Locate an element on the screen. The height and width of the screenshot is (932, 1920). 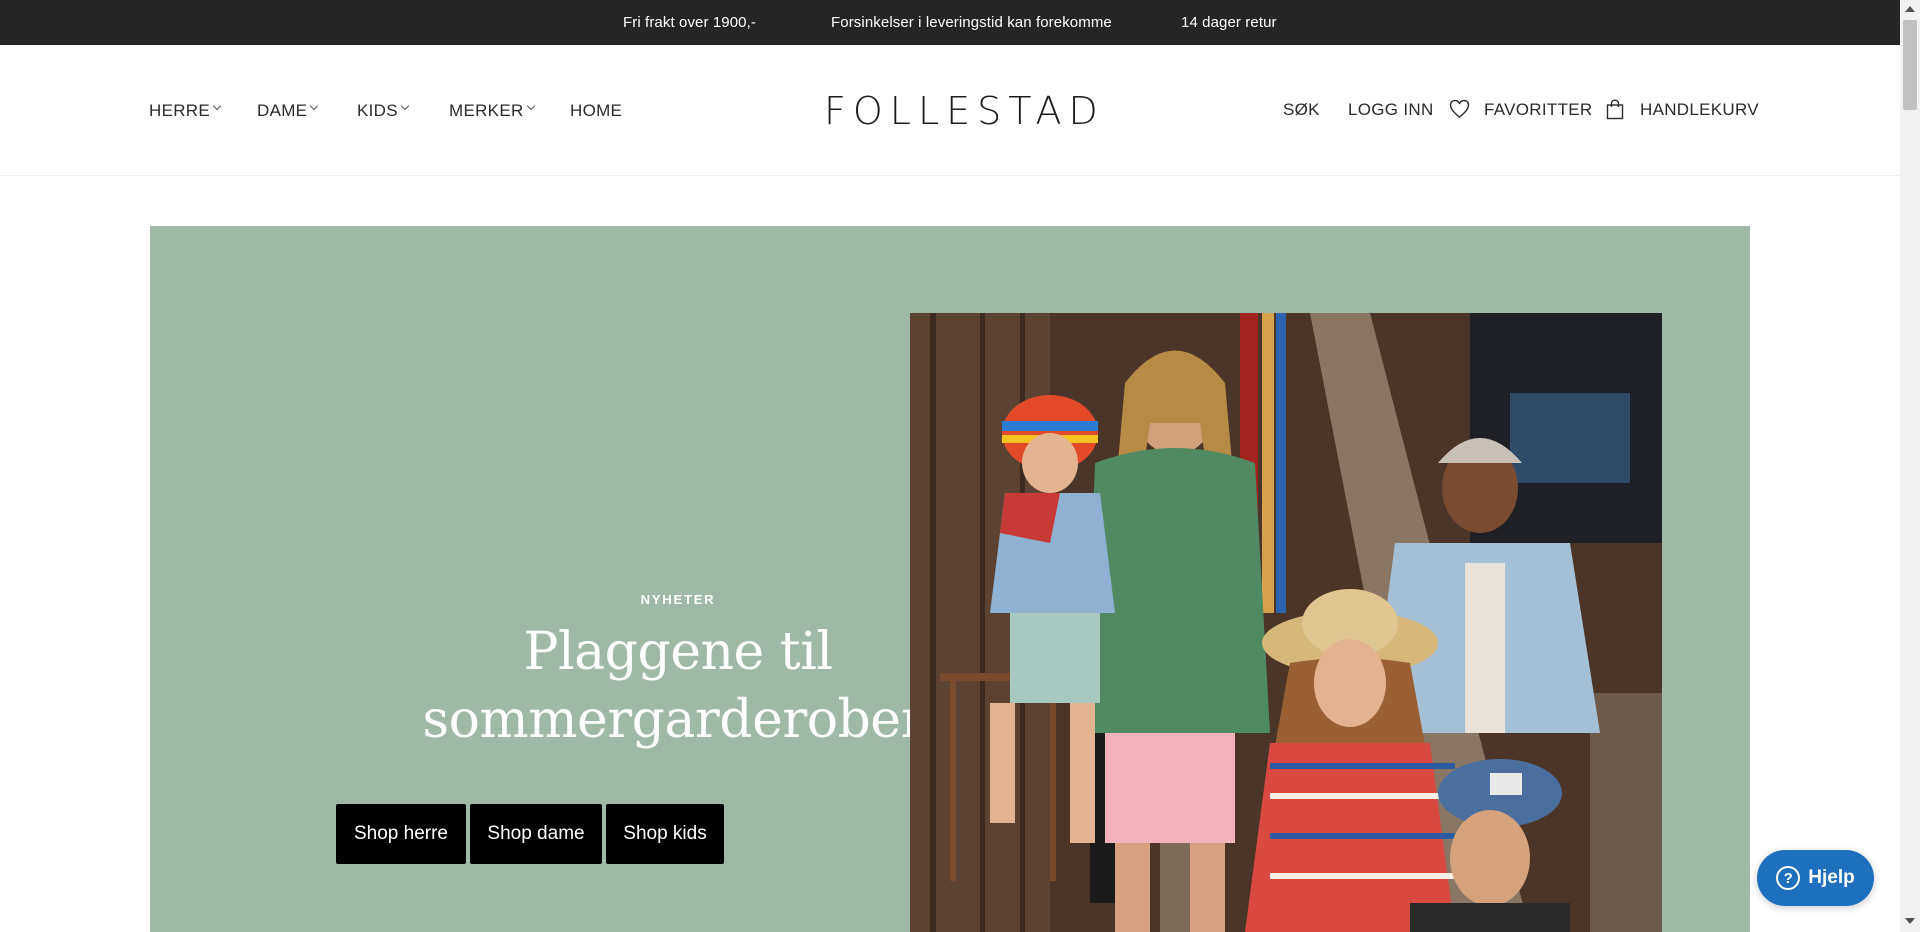
nav-kids-label: KIDS is located at coordinates (377, 110).